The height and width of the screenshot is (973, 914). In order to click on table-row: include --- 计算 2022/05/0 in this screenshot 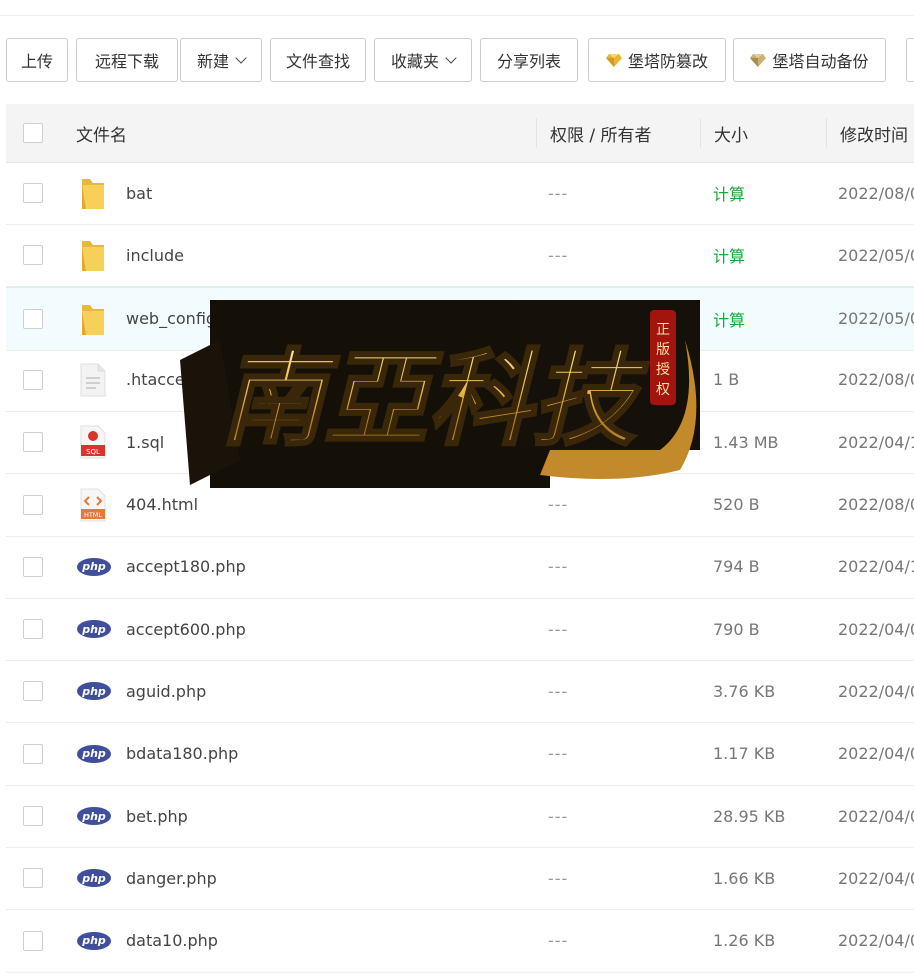, I will do `click(460, 256)`.